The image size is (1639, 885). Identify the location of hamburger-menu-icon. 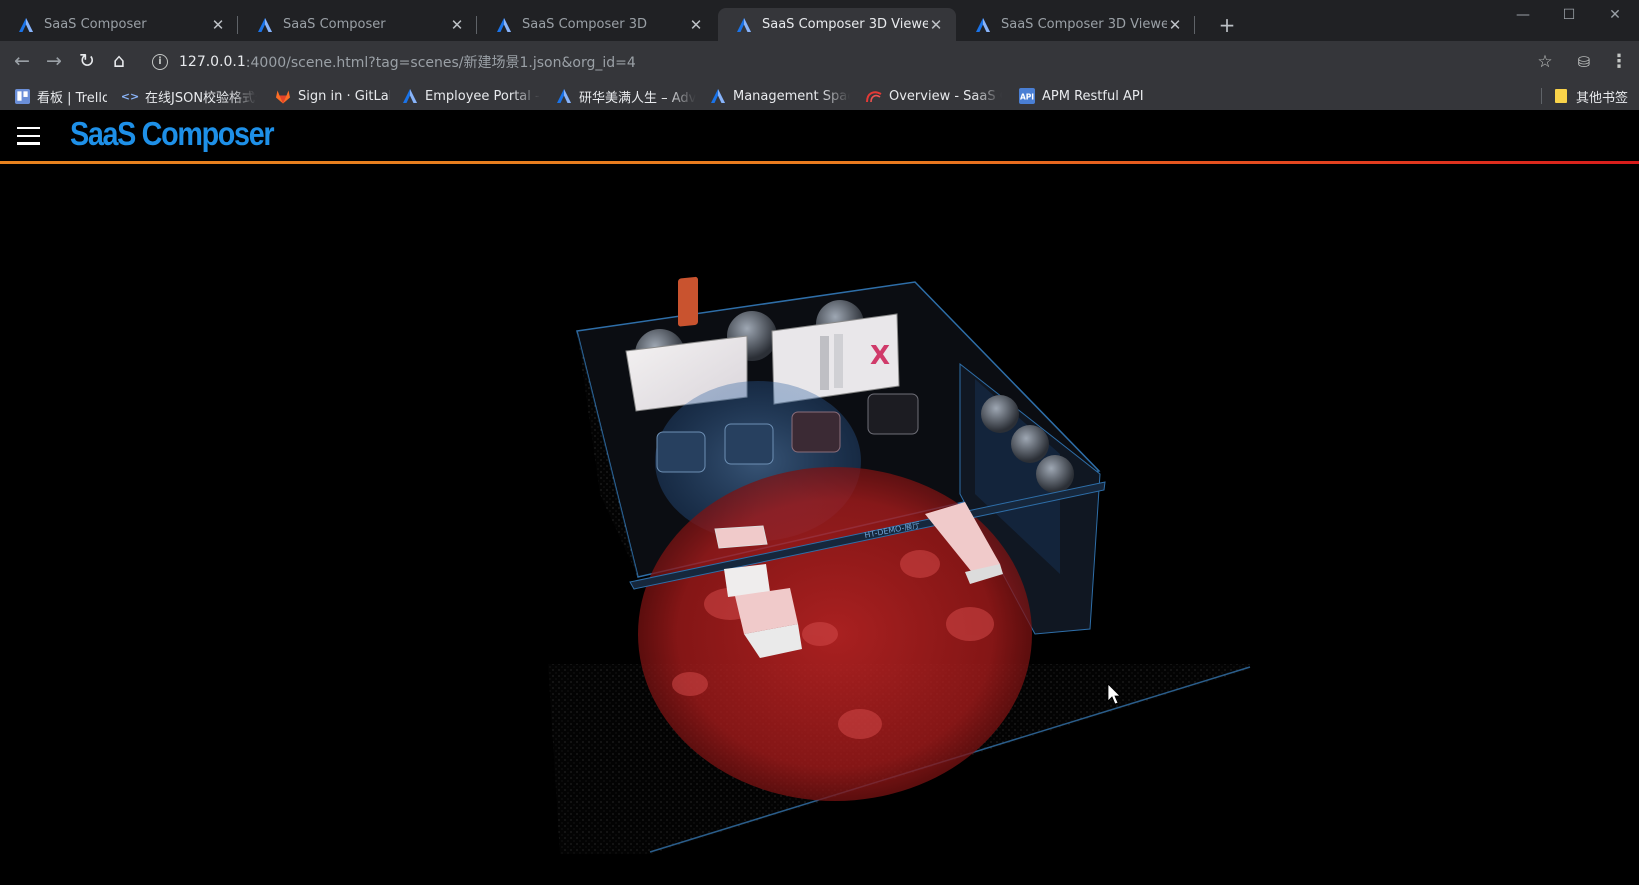
(28, 136).